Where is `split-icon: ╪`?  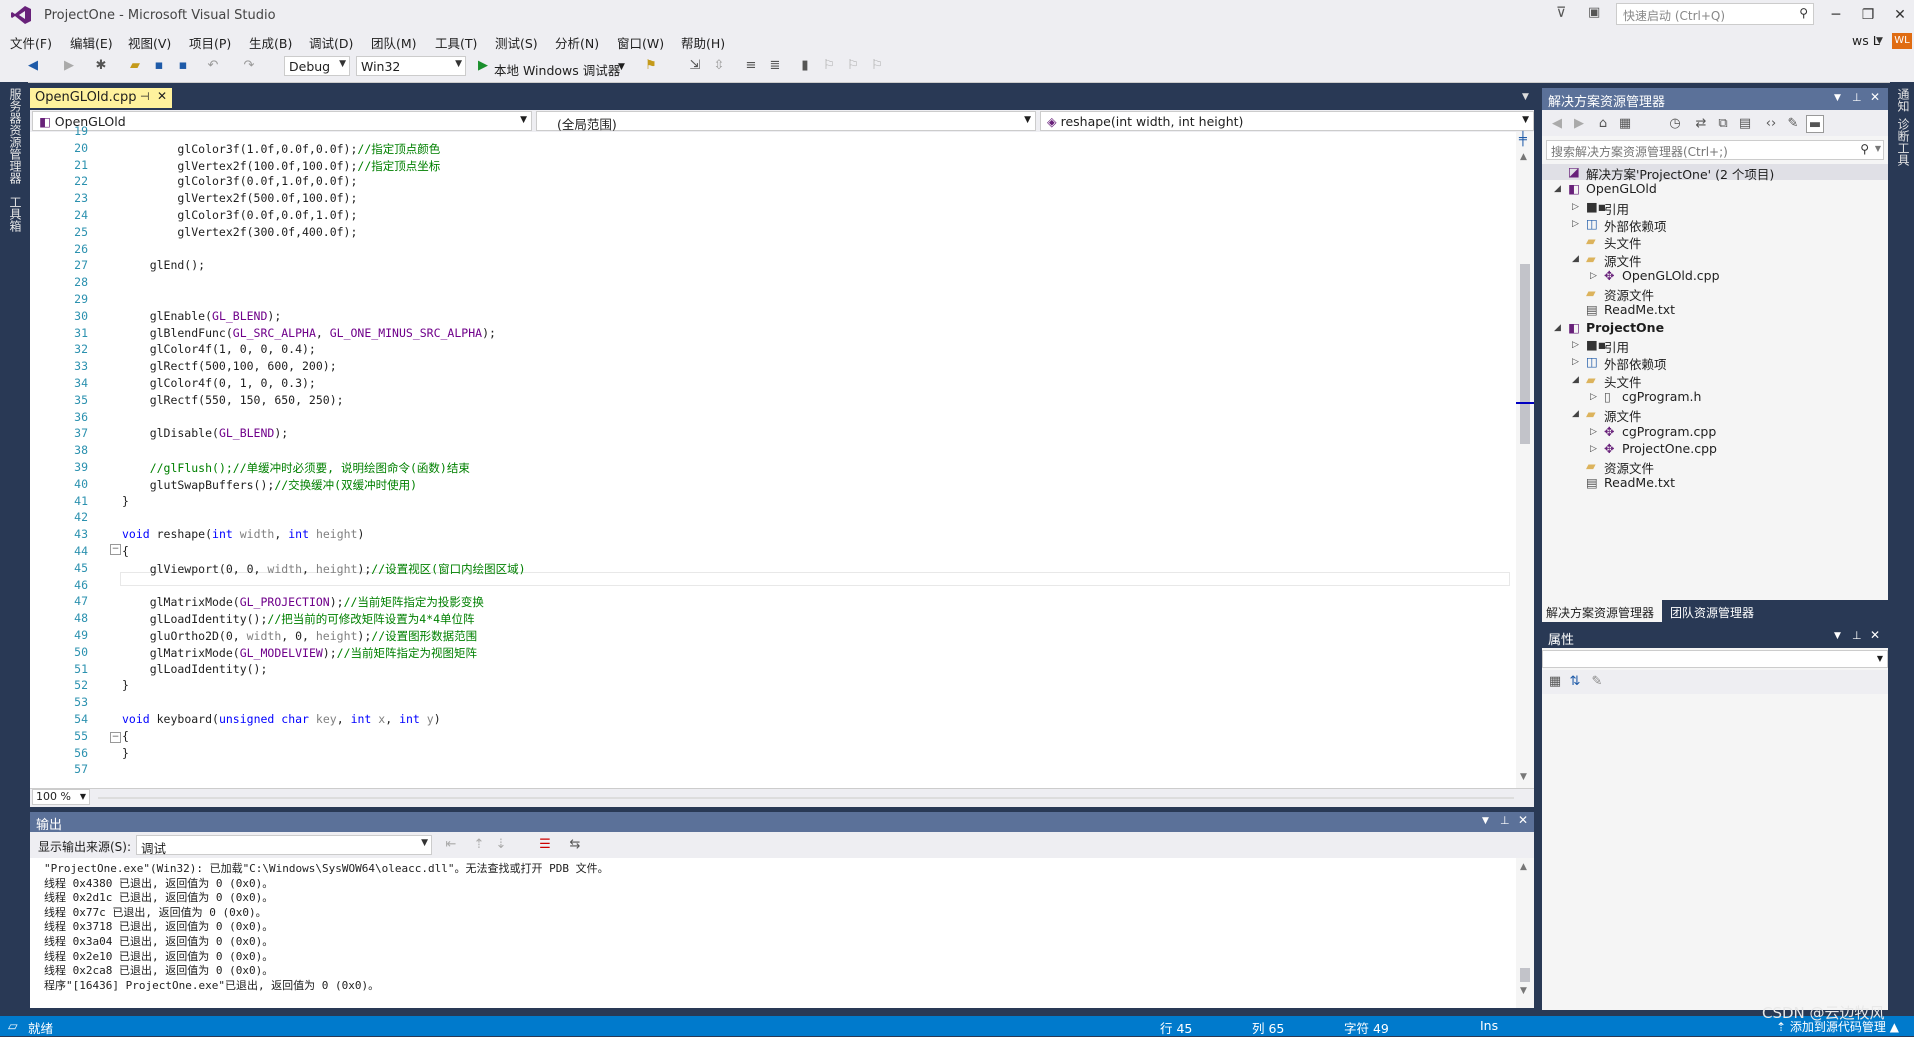
split-icon: ╪ is located at coordinates (1523, 139).